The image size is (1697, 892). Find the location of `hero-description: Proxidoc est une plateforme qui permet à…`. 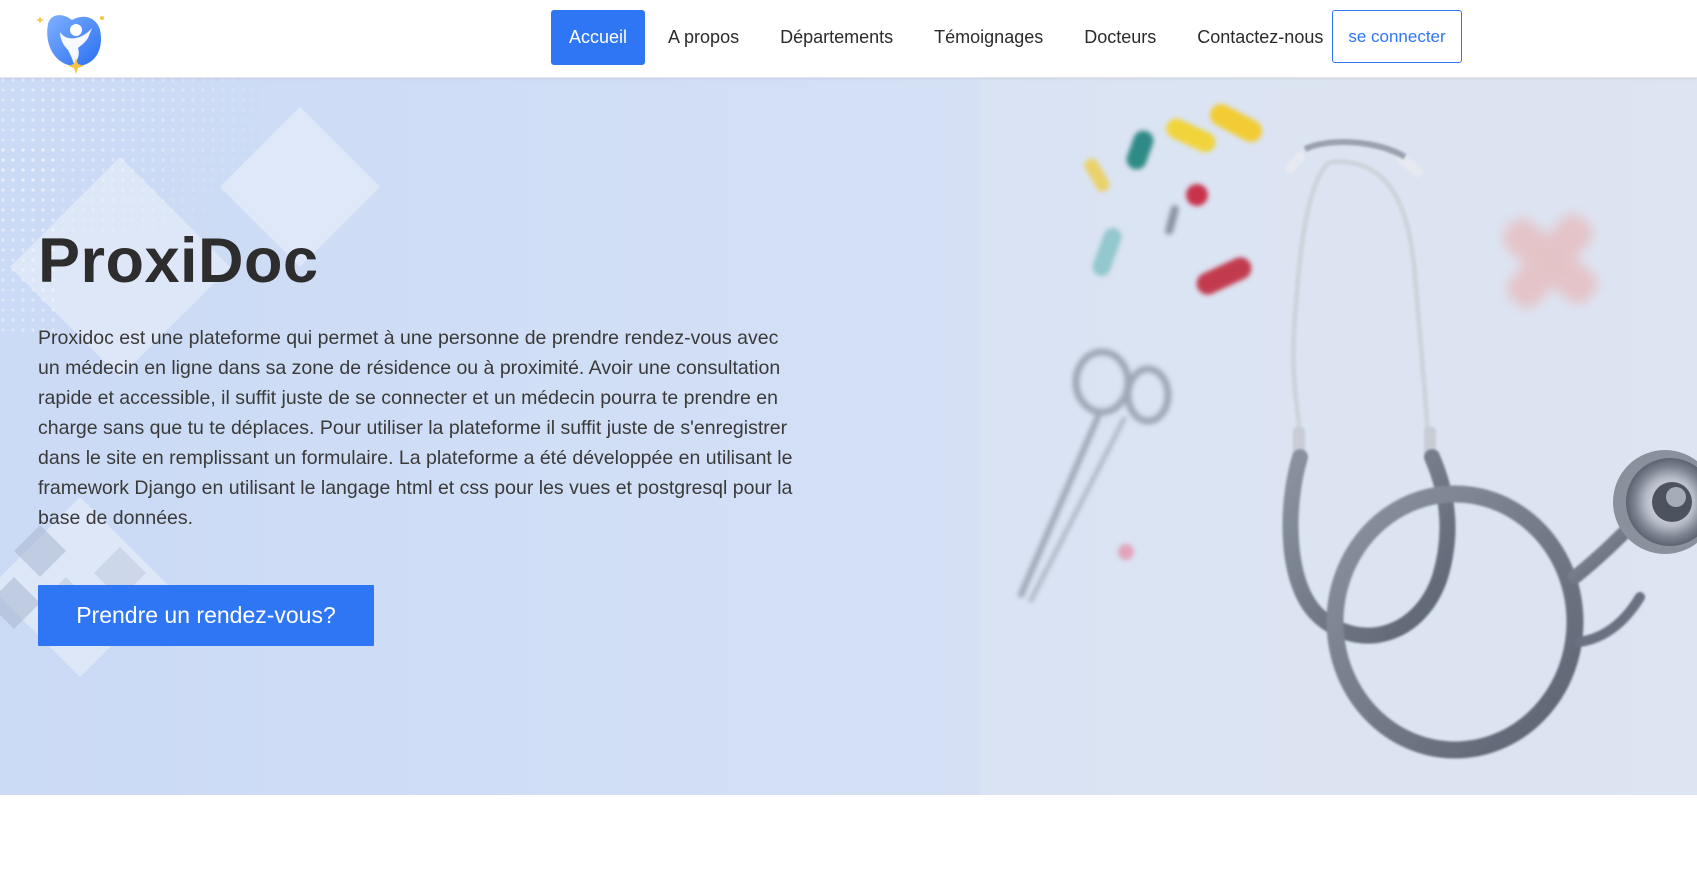

hero-description: Proxidoc est une plateforme qui permet à… is located at coordinates (415, 428).